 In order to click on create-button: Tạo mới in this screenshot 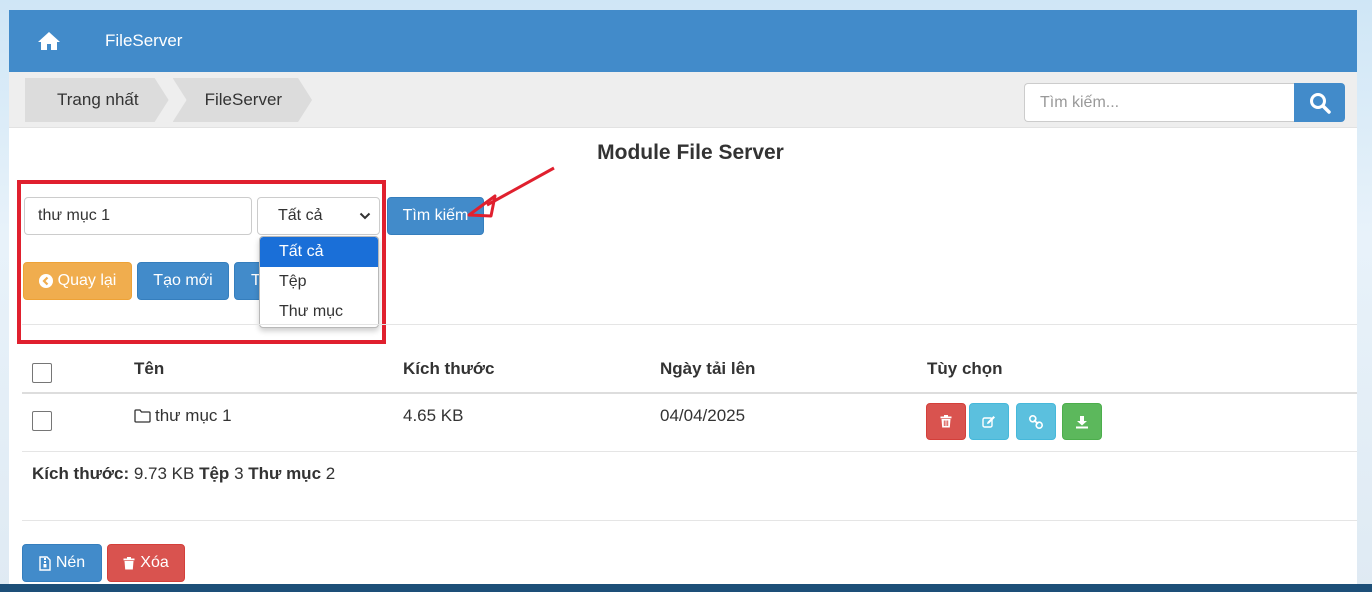, I will do `click(183, 281)`.